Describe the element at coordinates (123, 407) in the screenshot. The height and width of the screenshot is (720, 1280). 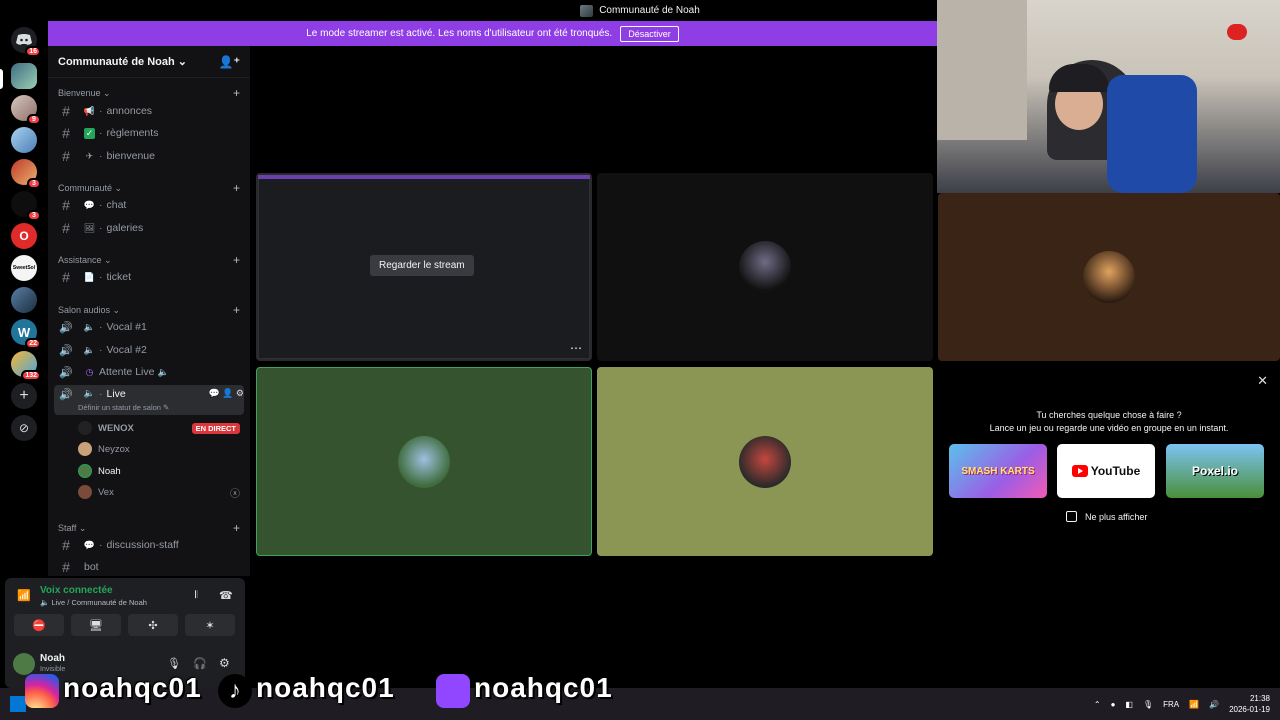
I see `channel-status-prompt: Définir un statut de salon ✎` at that location.